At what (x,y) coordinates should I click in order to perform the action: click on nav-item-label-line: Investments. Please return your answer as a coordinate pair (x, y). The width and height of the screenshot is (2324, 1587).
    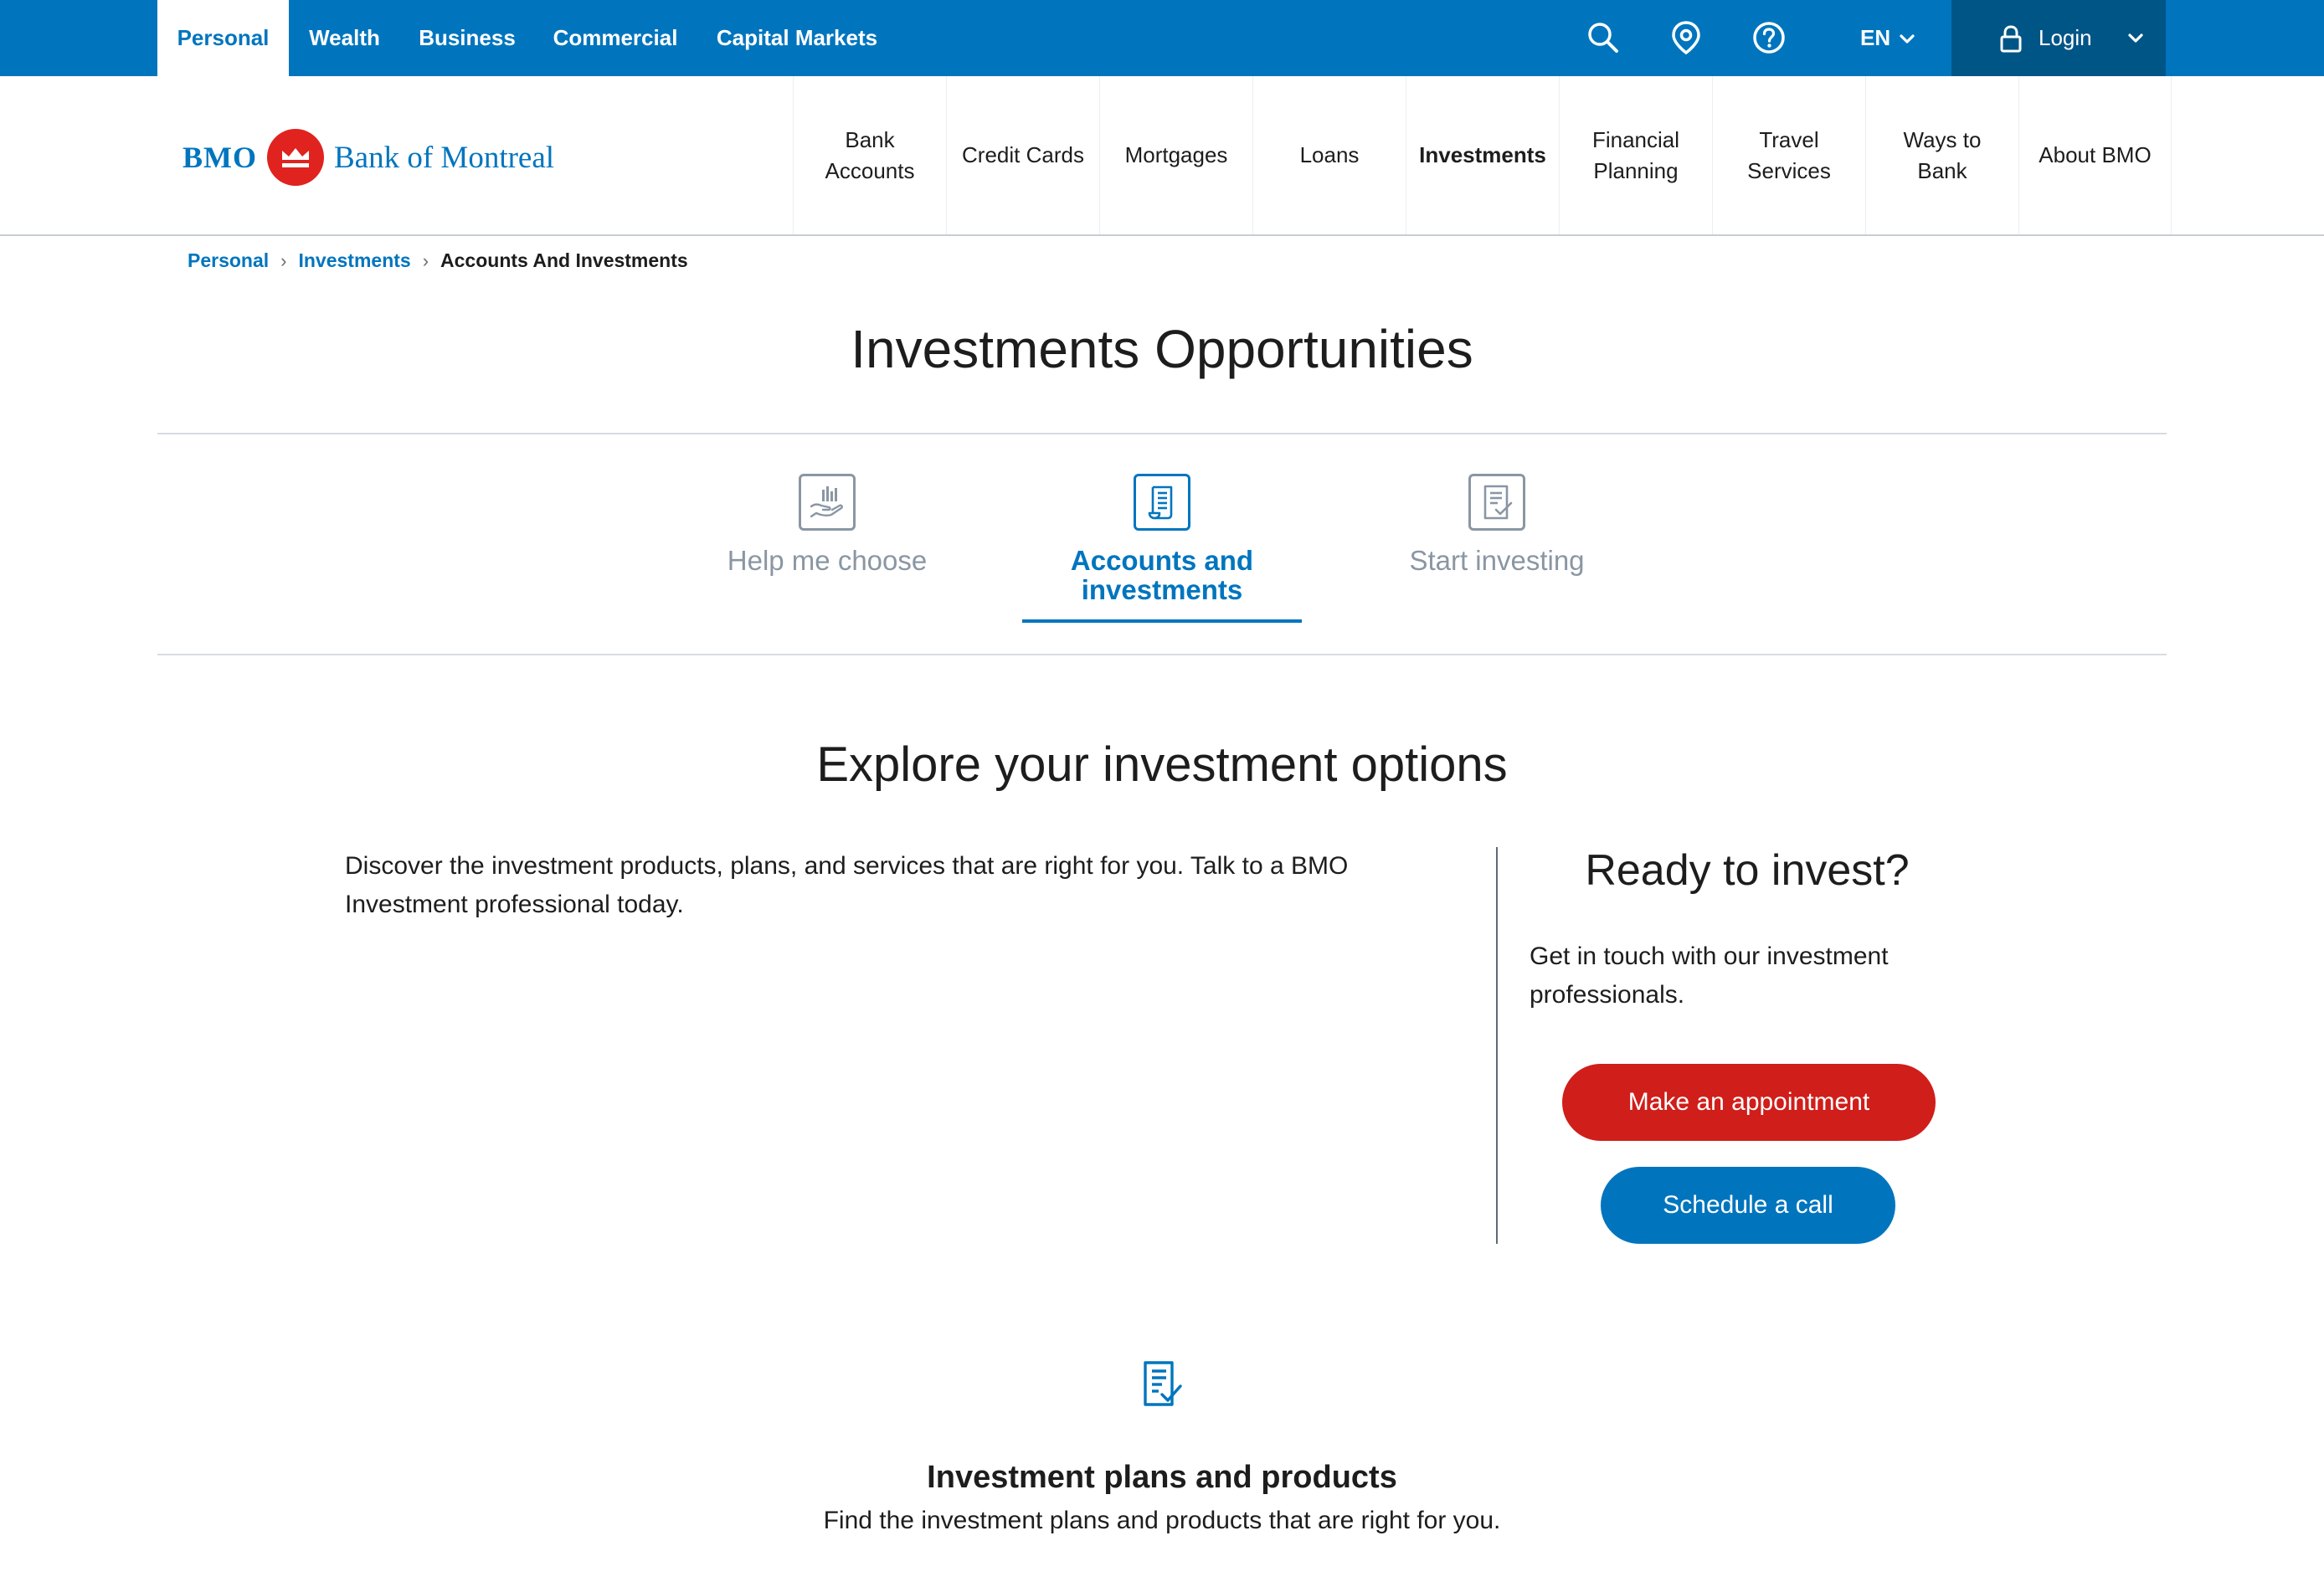
    Looking at the image, I should click on (1483, 154).